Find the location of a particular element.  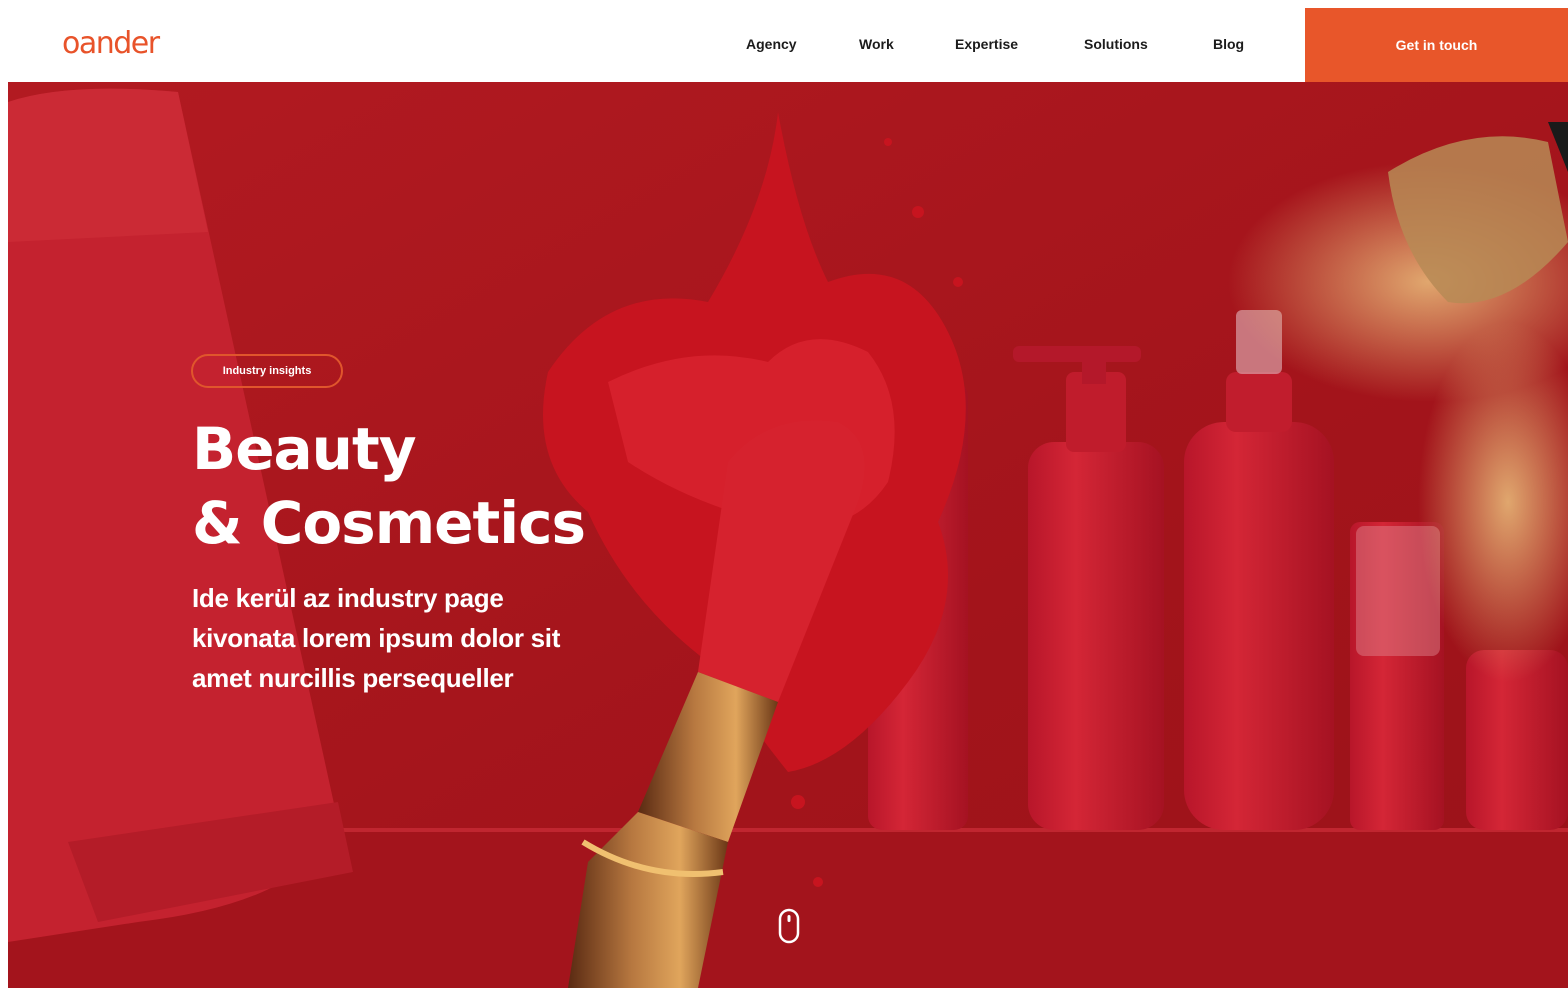

hero-title-line-1: Beauty is located at coordinates (304, 449).